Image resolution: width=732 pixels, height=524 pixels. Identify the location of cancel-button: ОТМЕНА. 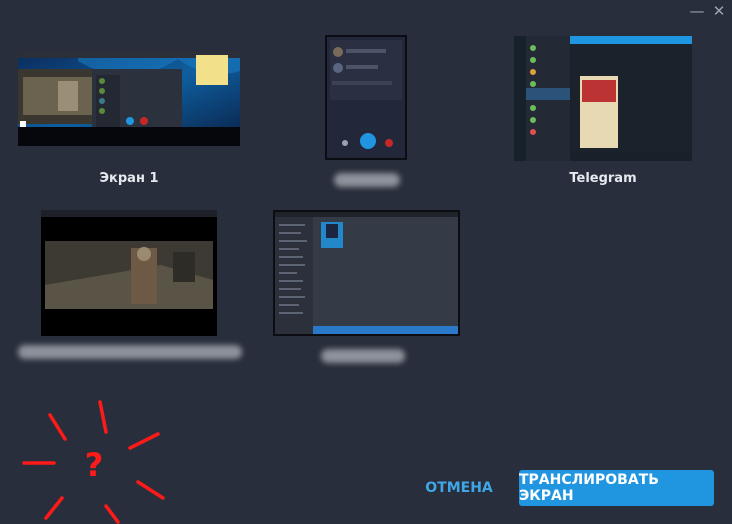
(459, 488).